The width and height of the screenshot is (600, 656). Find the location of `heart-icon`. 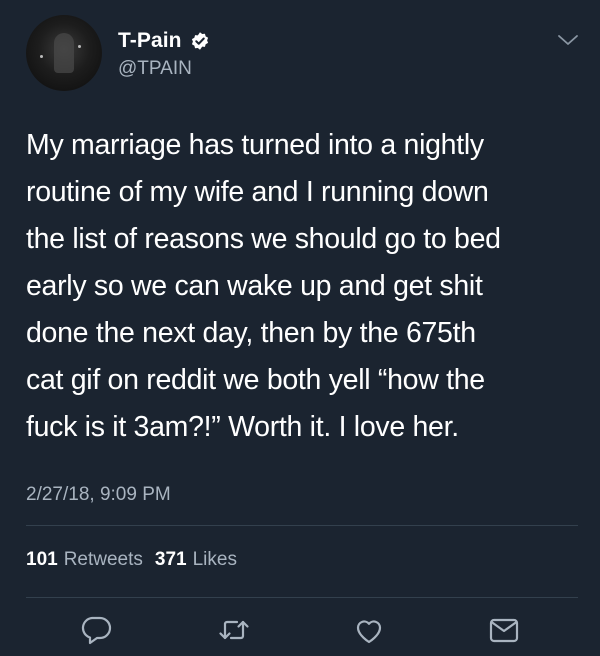

heart-icon is located at coordinates (369, 630).